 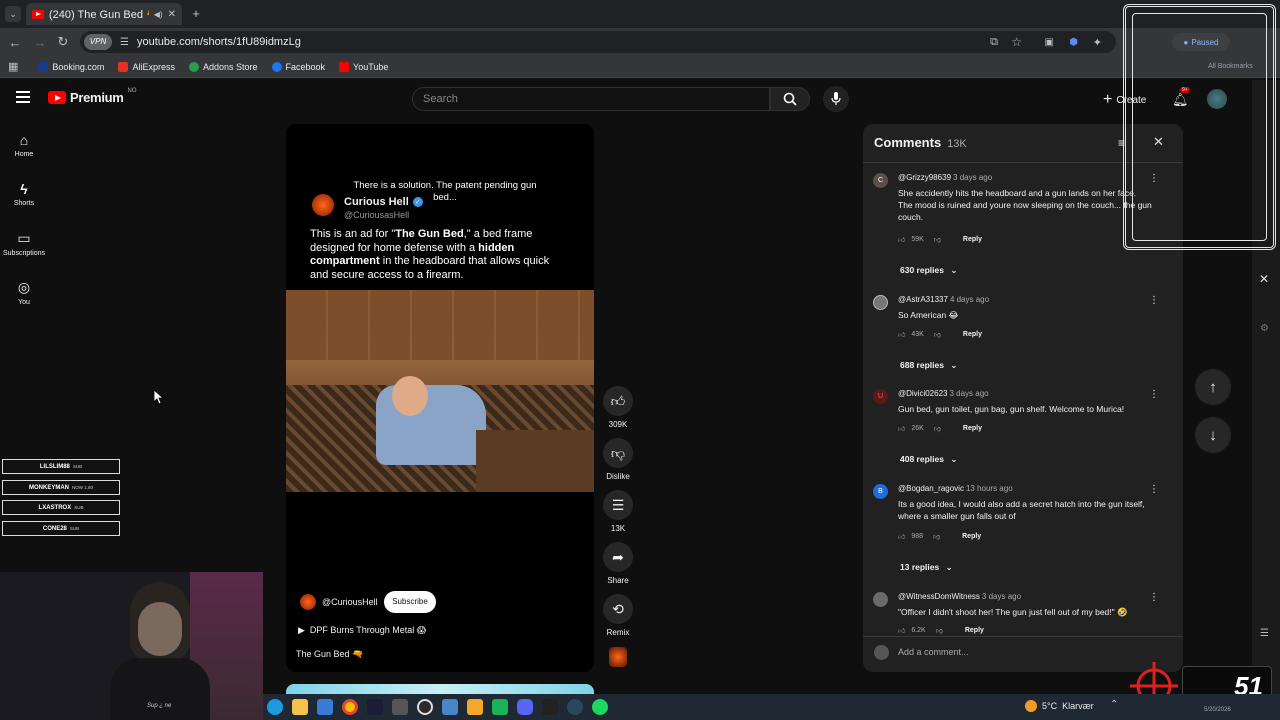 I want to click on nav-subscriptions: ▭ Subscriptions, so click(x=24, y=243).